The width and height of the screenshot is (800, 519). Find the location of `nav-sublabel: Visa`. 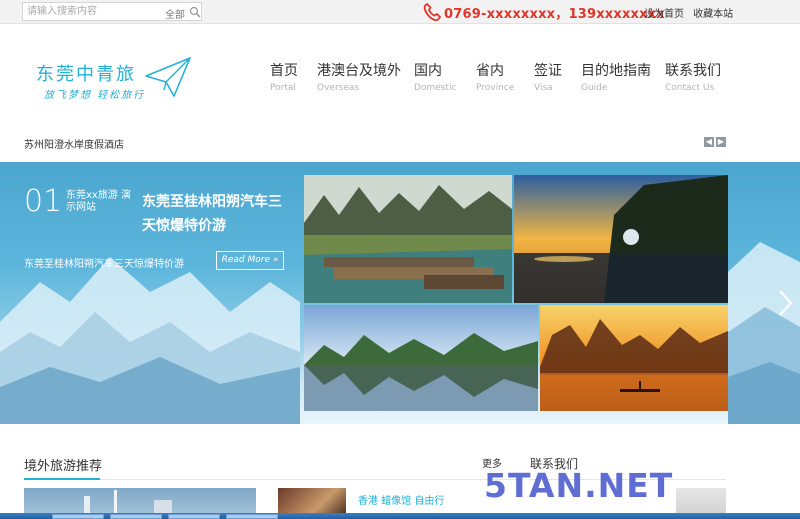

nav-sublabel: Visa is located at coordinates (543, 88).